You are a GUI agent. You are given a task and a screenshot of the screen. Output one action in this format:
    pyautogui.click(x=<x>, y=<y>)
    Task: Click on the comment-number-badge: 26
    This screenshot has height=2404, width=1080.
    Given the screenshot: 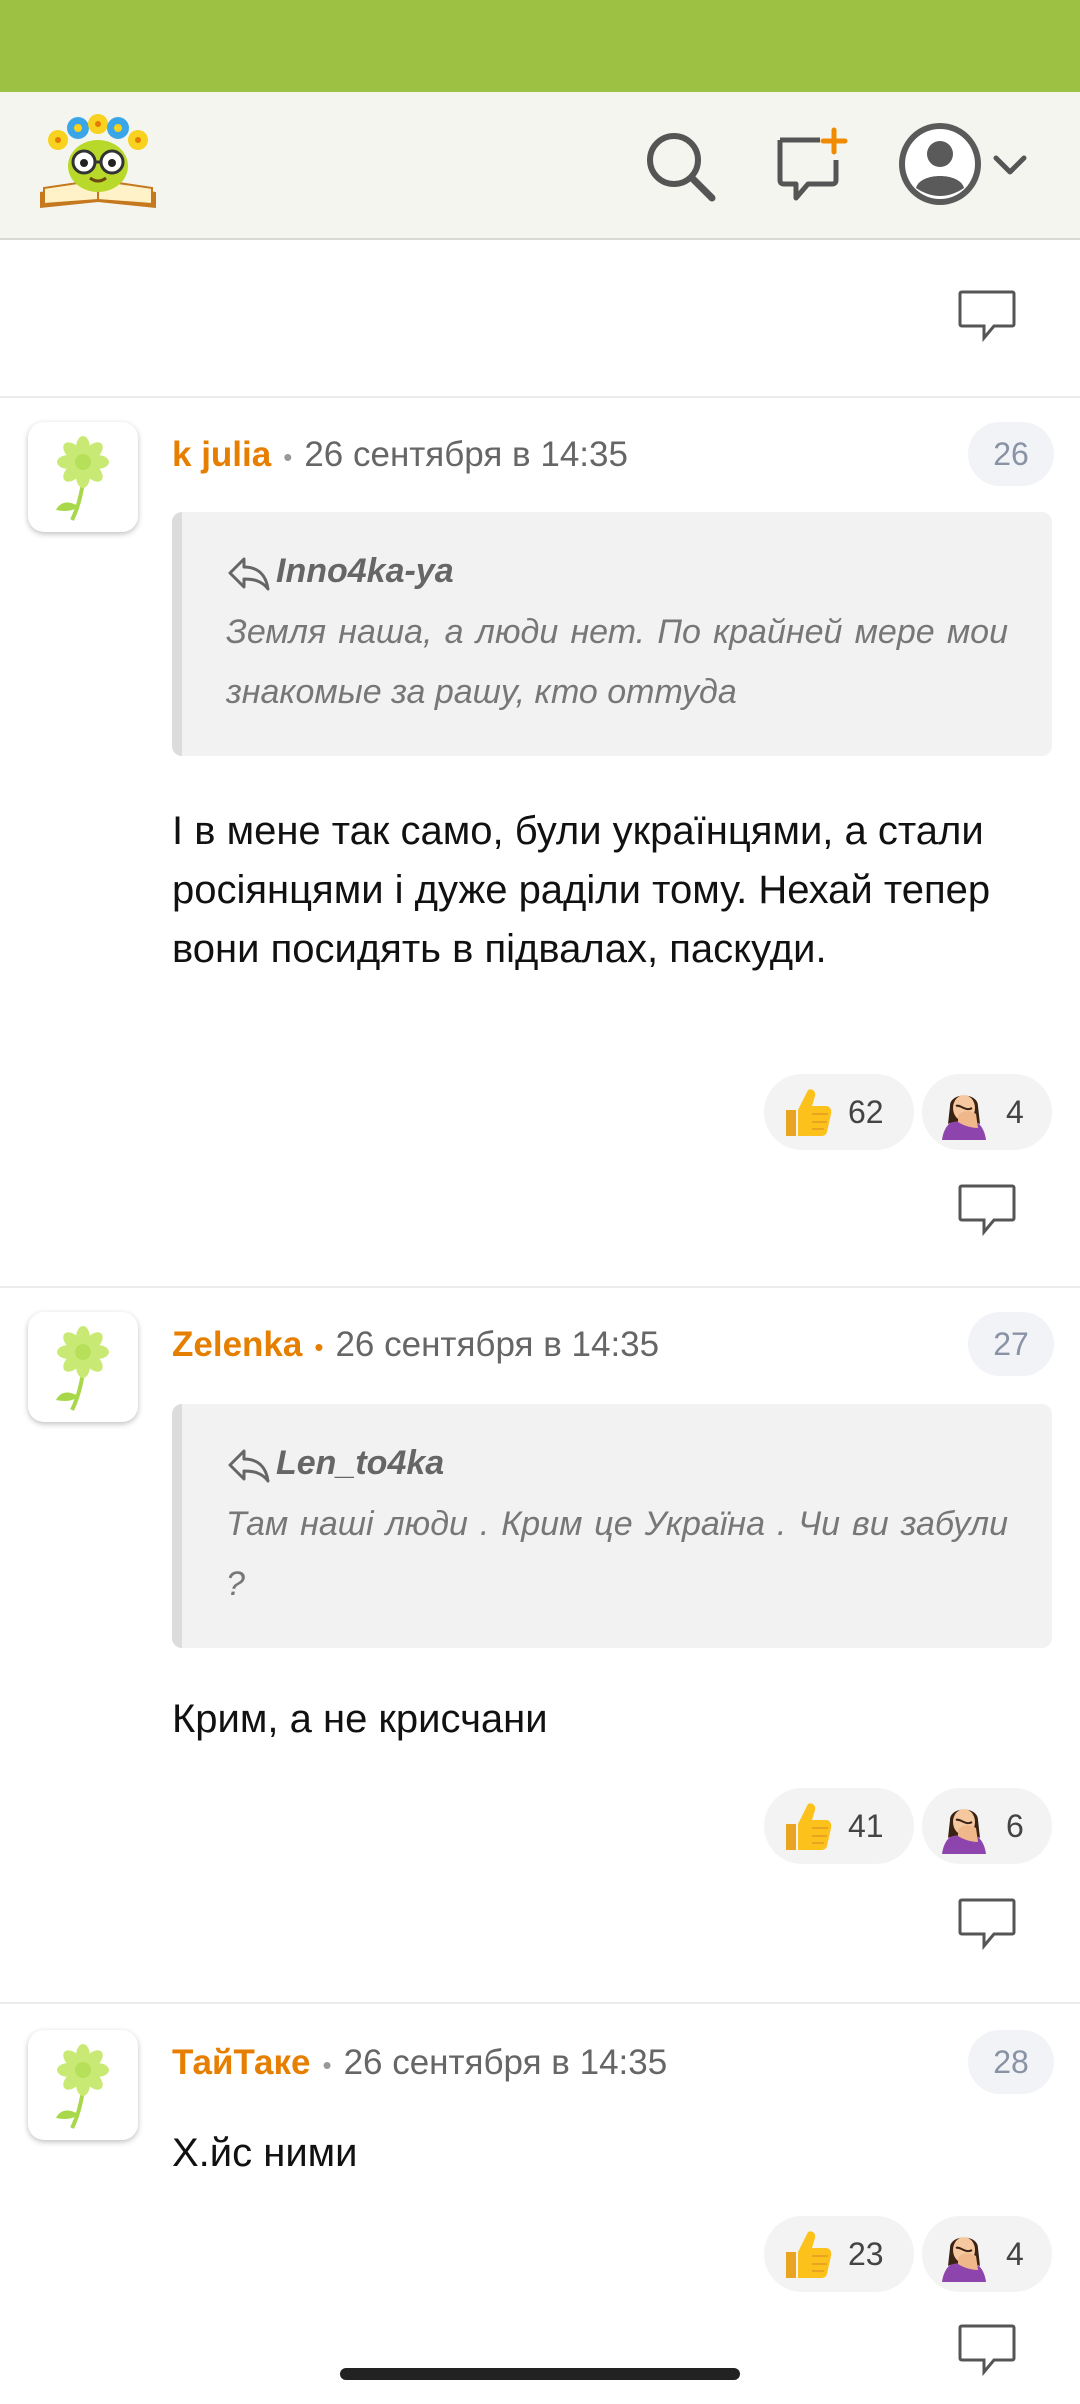 What is the action you would take?
    pyautogui.click(x=1011, y=454)
    